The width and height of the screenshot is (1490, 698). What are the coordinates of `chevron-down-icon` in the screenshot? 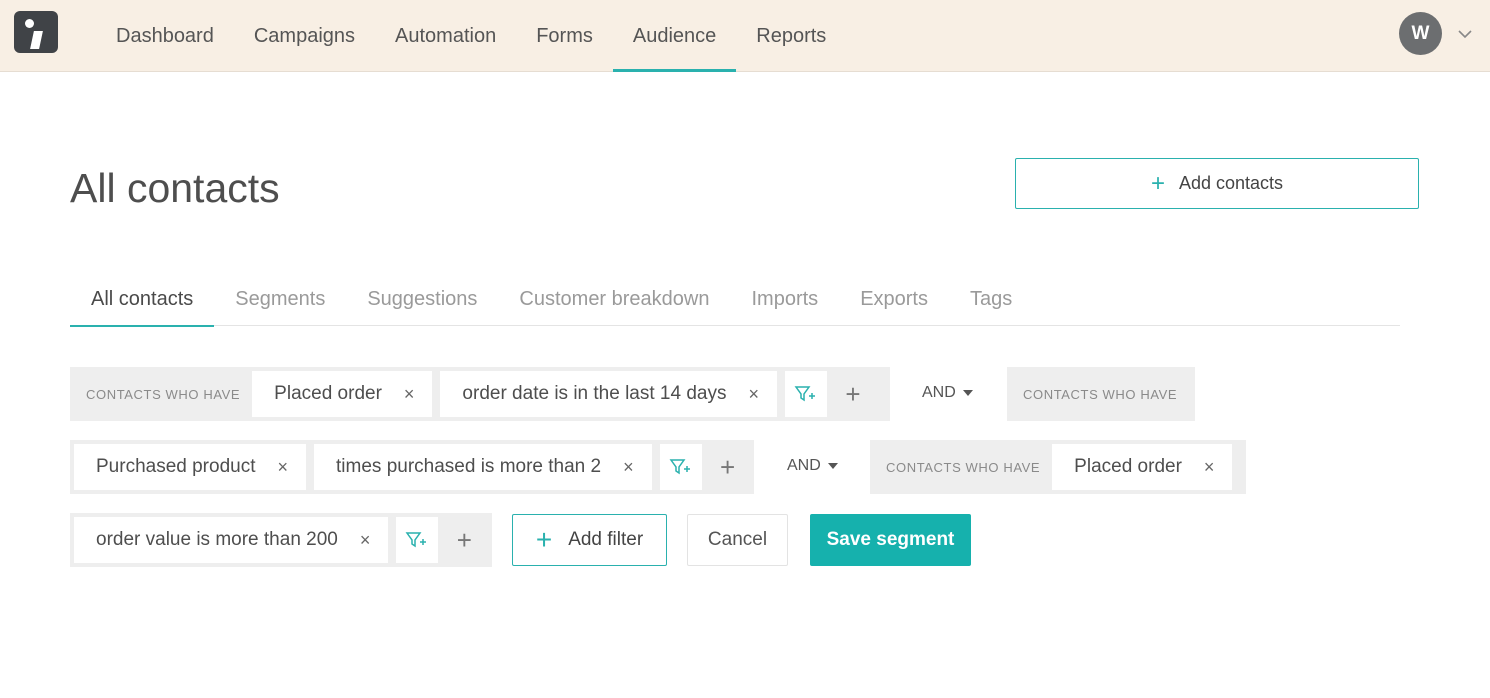 It's located at (1465, 34).